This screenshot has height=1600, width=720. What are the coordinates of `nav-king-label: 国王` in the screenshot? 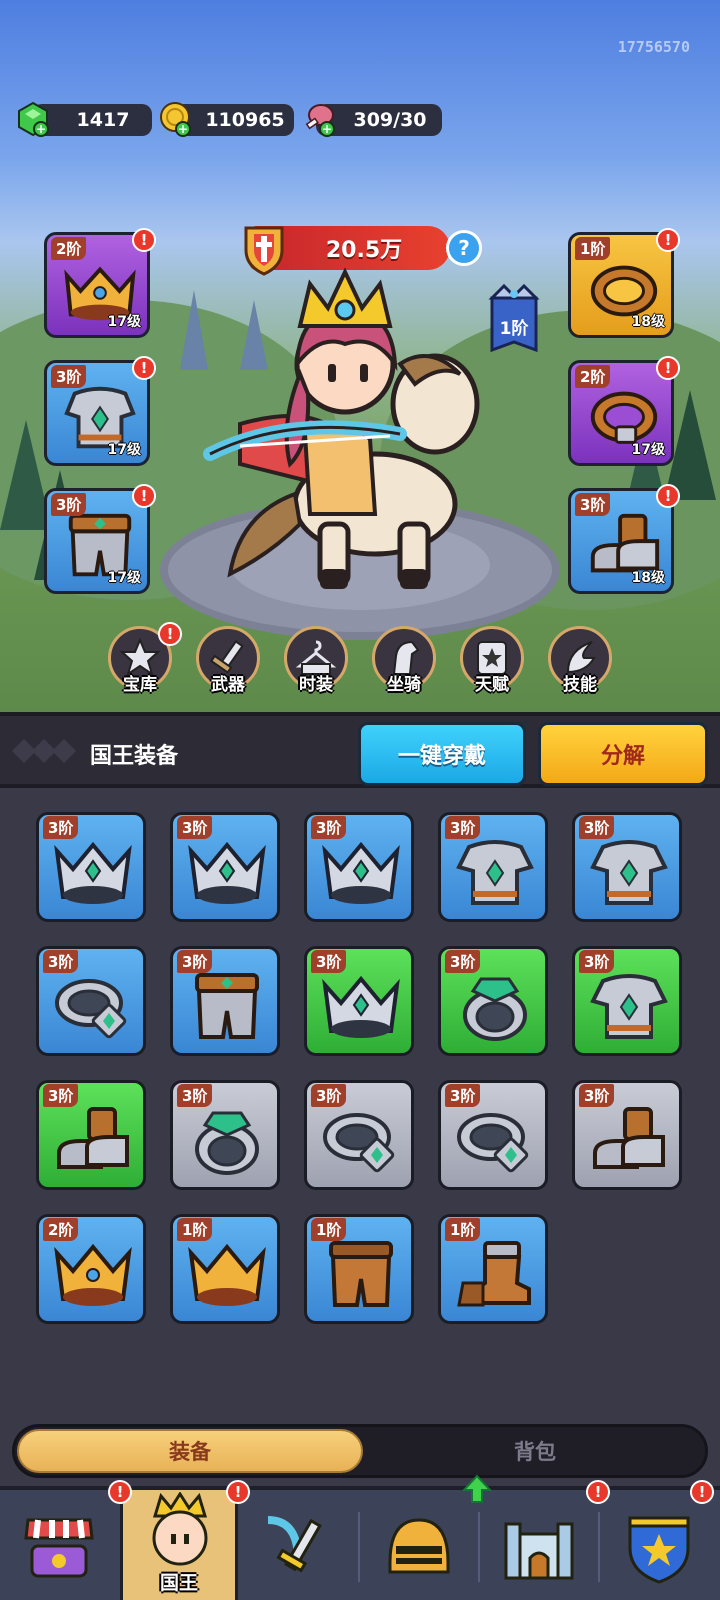 It's located at (178, 1583).